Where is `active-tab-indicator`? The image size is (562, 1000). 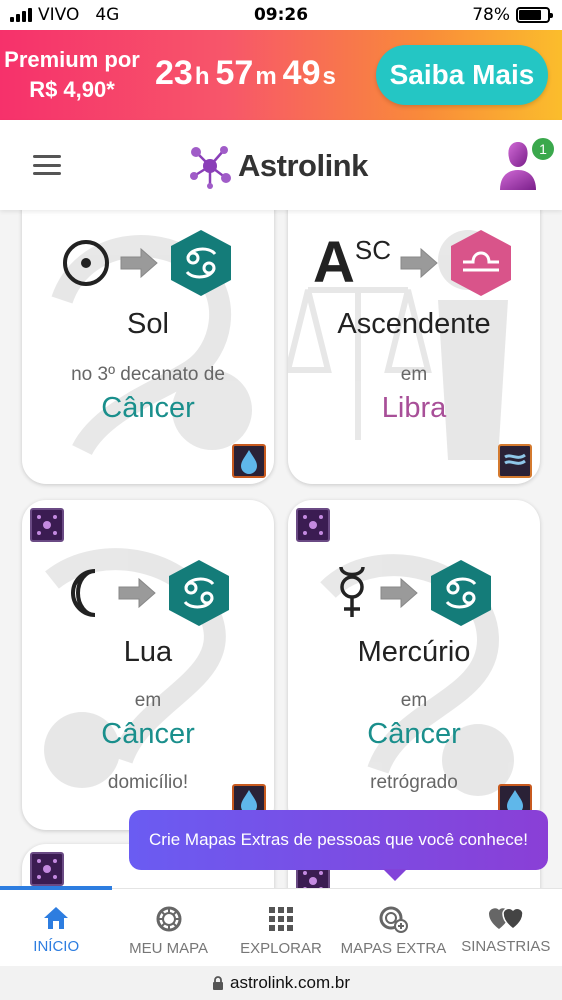 active-tab-indicator is located at coordinates (56, 888).